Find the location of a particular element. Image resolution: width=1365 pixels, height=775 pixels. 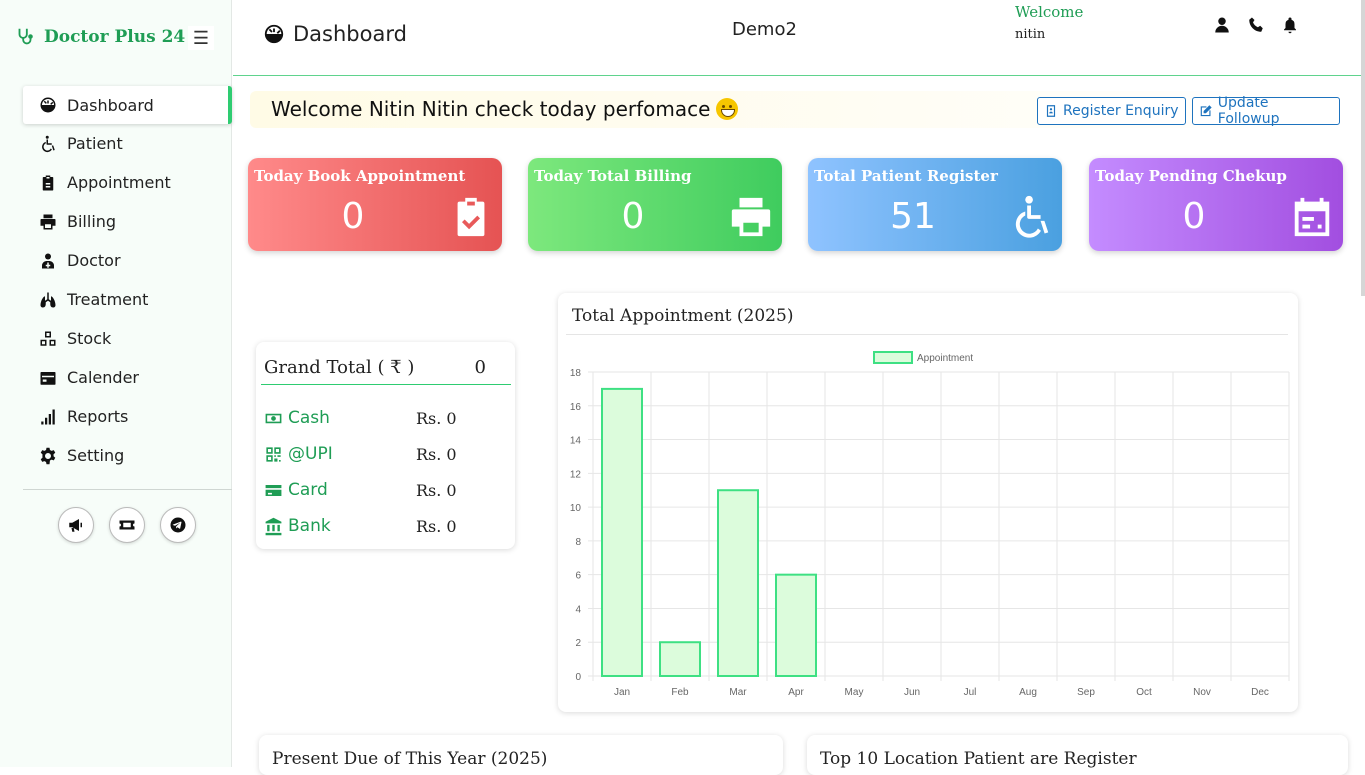

payment-label-text: Cash is located at coordinates (309, 418).